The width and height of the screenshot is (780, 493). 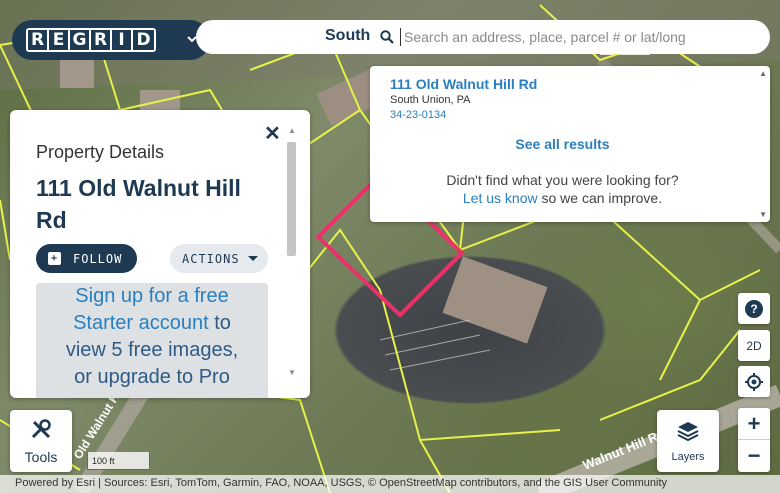 What do you see at coordinates (143, 40) in the screenshot?
I see `logo-letter: D` at bounding box center [143, 40].